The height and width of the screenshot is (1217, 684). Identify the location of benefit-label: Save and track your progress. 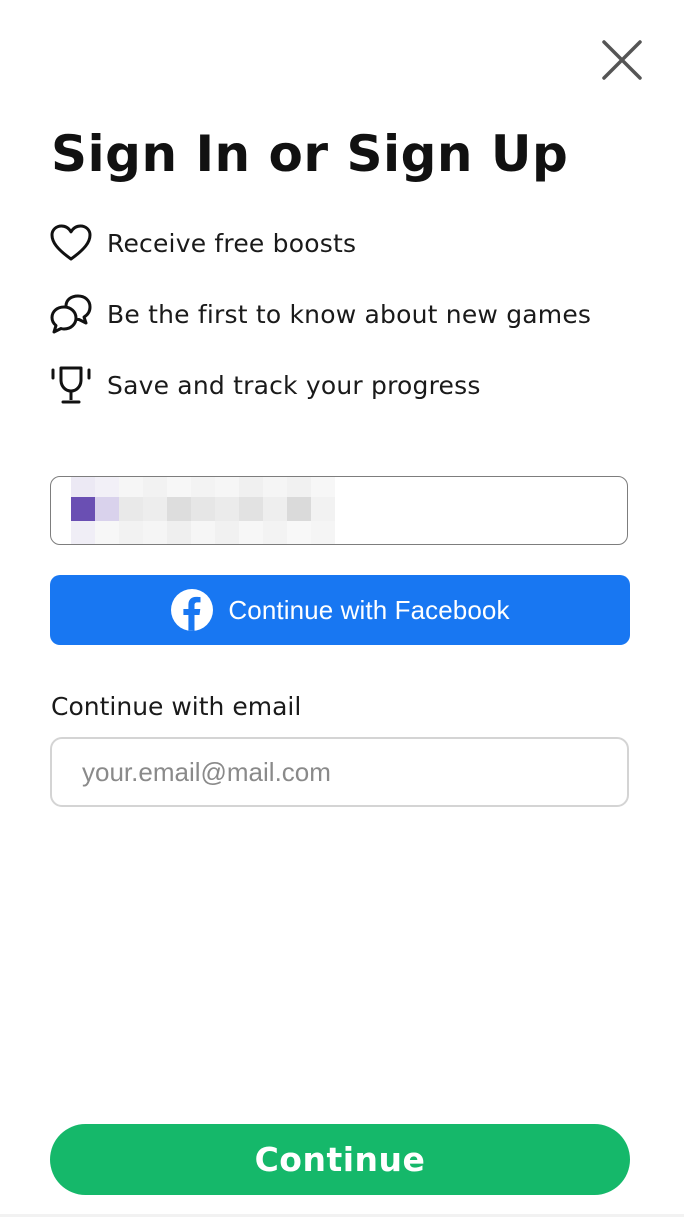
(294, 385).